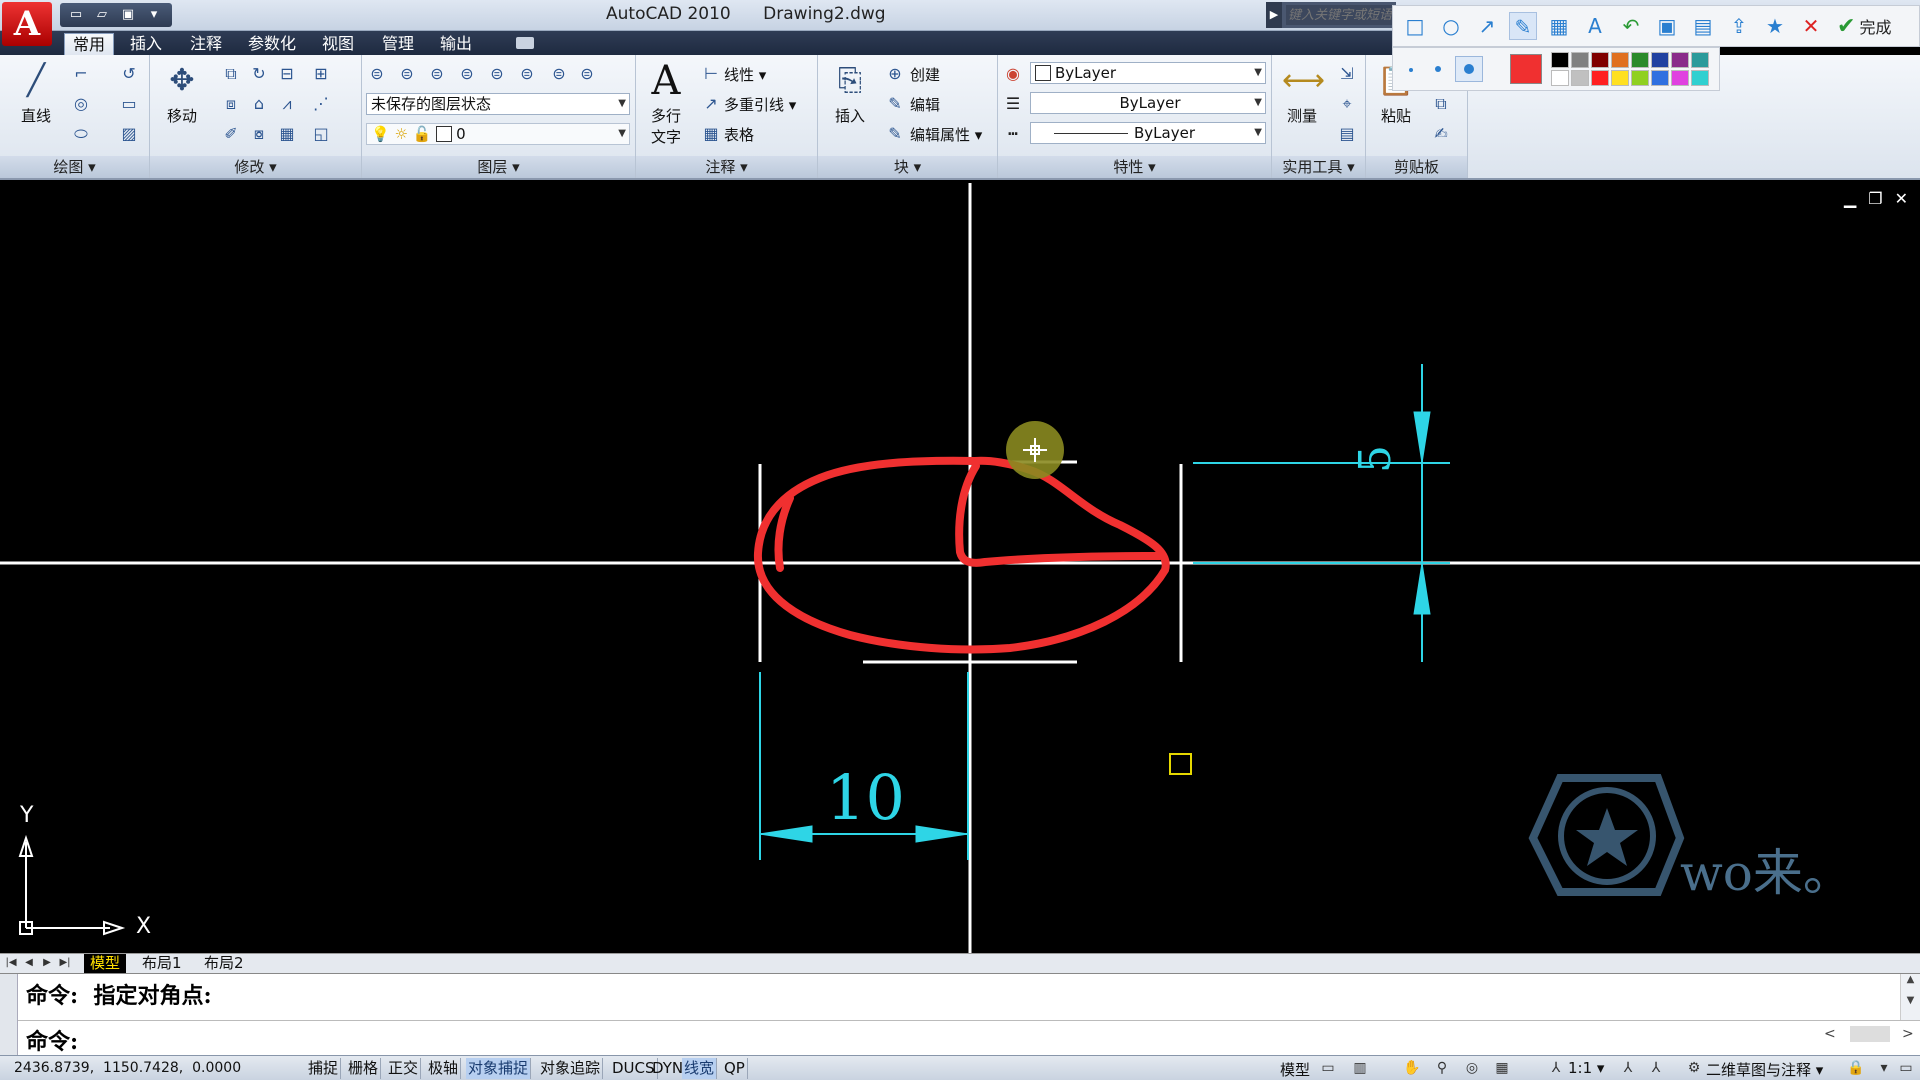  What do you see at coordinates (324, 1068) in the screenshot?
I see `toggle-snap: 捕捉` at bounding box center [324, 1068].